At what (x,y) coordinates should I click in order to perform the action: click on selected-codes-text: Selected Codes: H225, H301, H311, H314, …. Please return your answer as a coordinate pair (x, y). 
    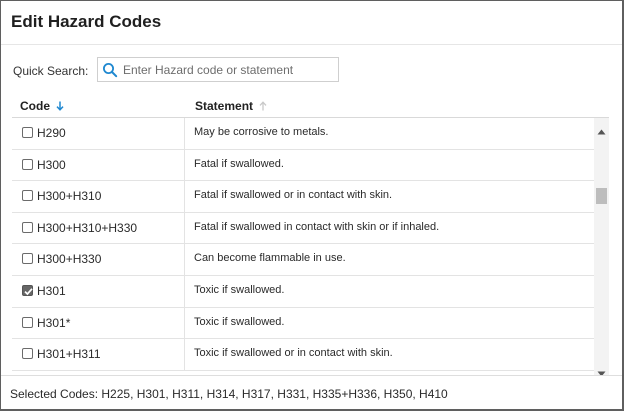
    Looking at the image, I should click on (229, 394).